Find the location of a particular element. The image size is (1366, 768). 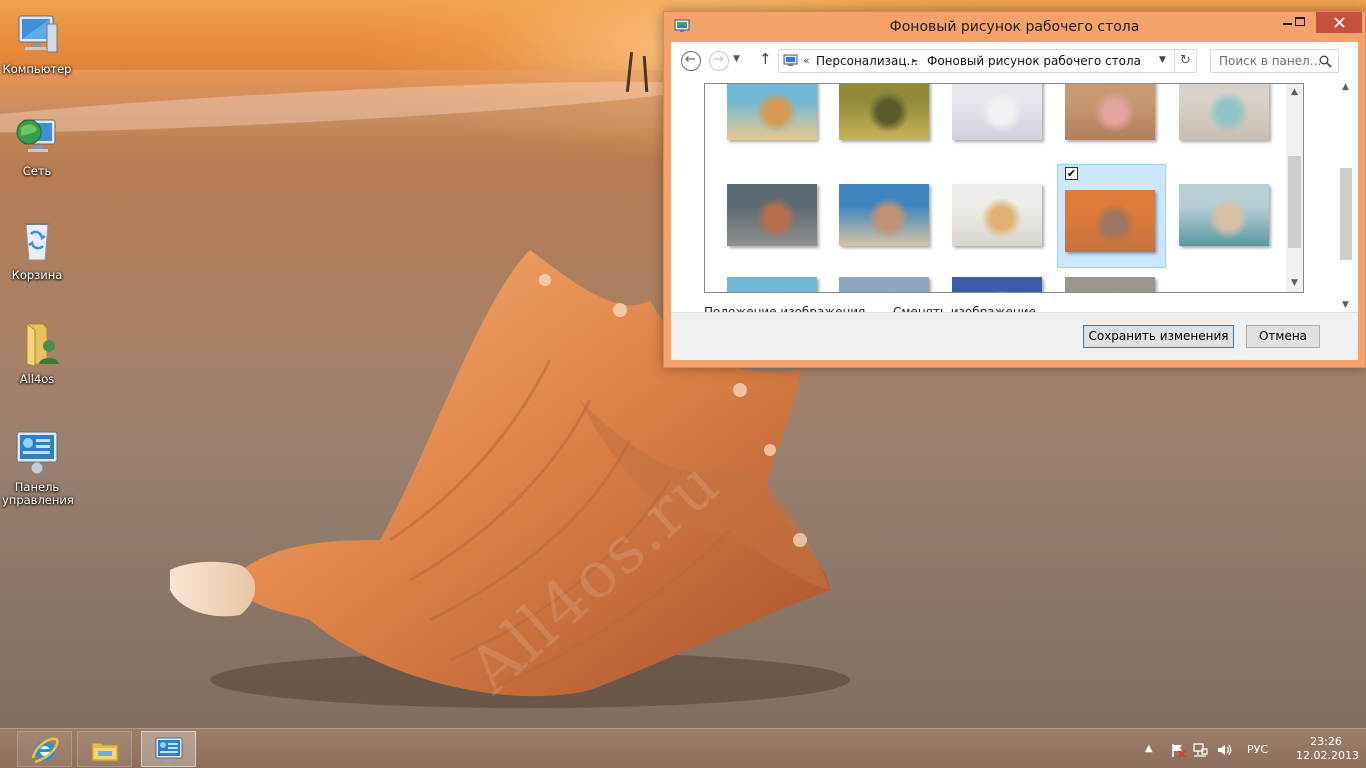

wallpaper-thumbnail-conch-surf is located at coordinates (1224, 215).